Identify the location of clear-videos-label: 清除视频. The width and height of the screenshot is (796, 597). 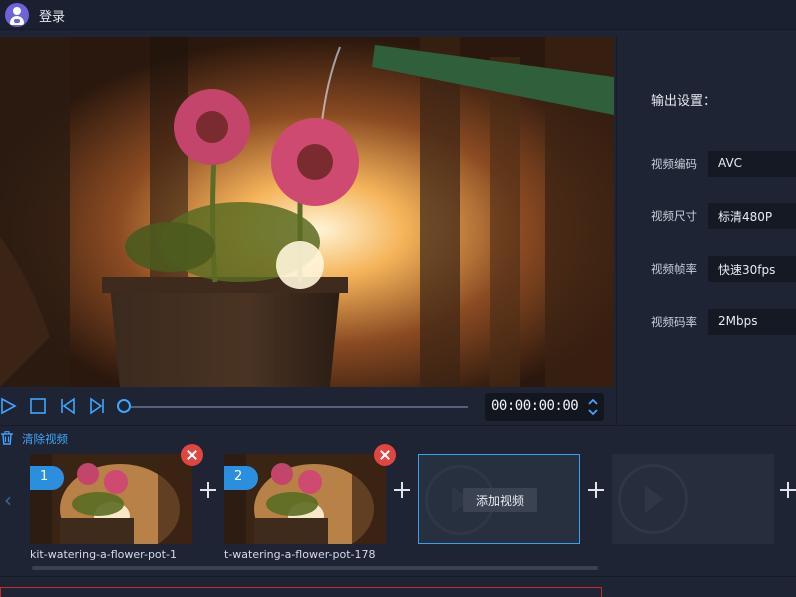
(45, 439).